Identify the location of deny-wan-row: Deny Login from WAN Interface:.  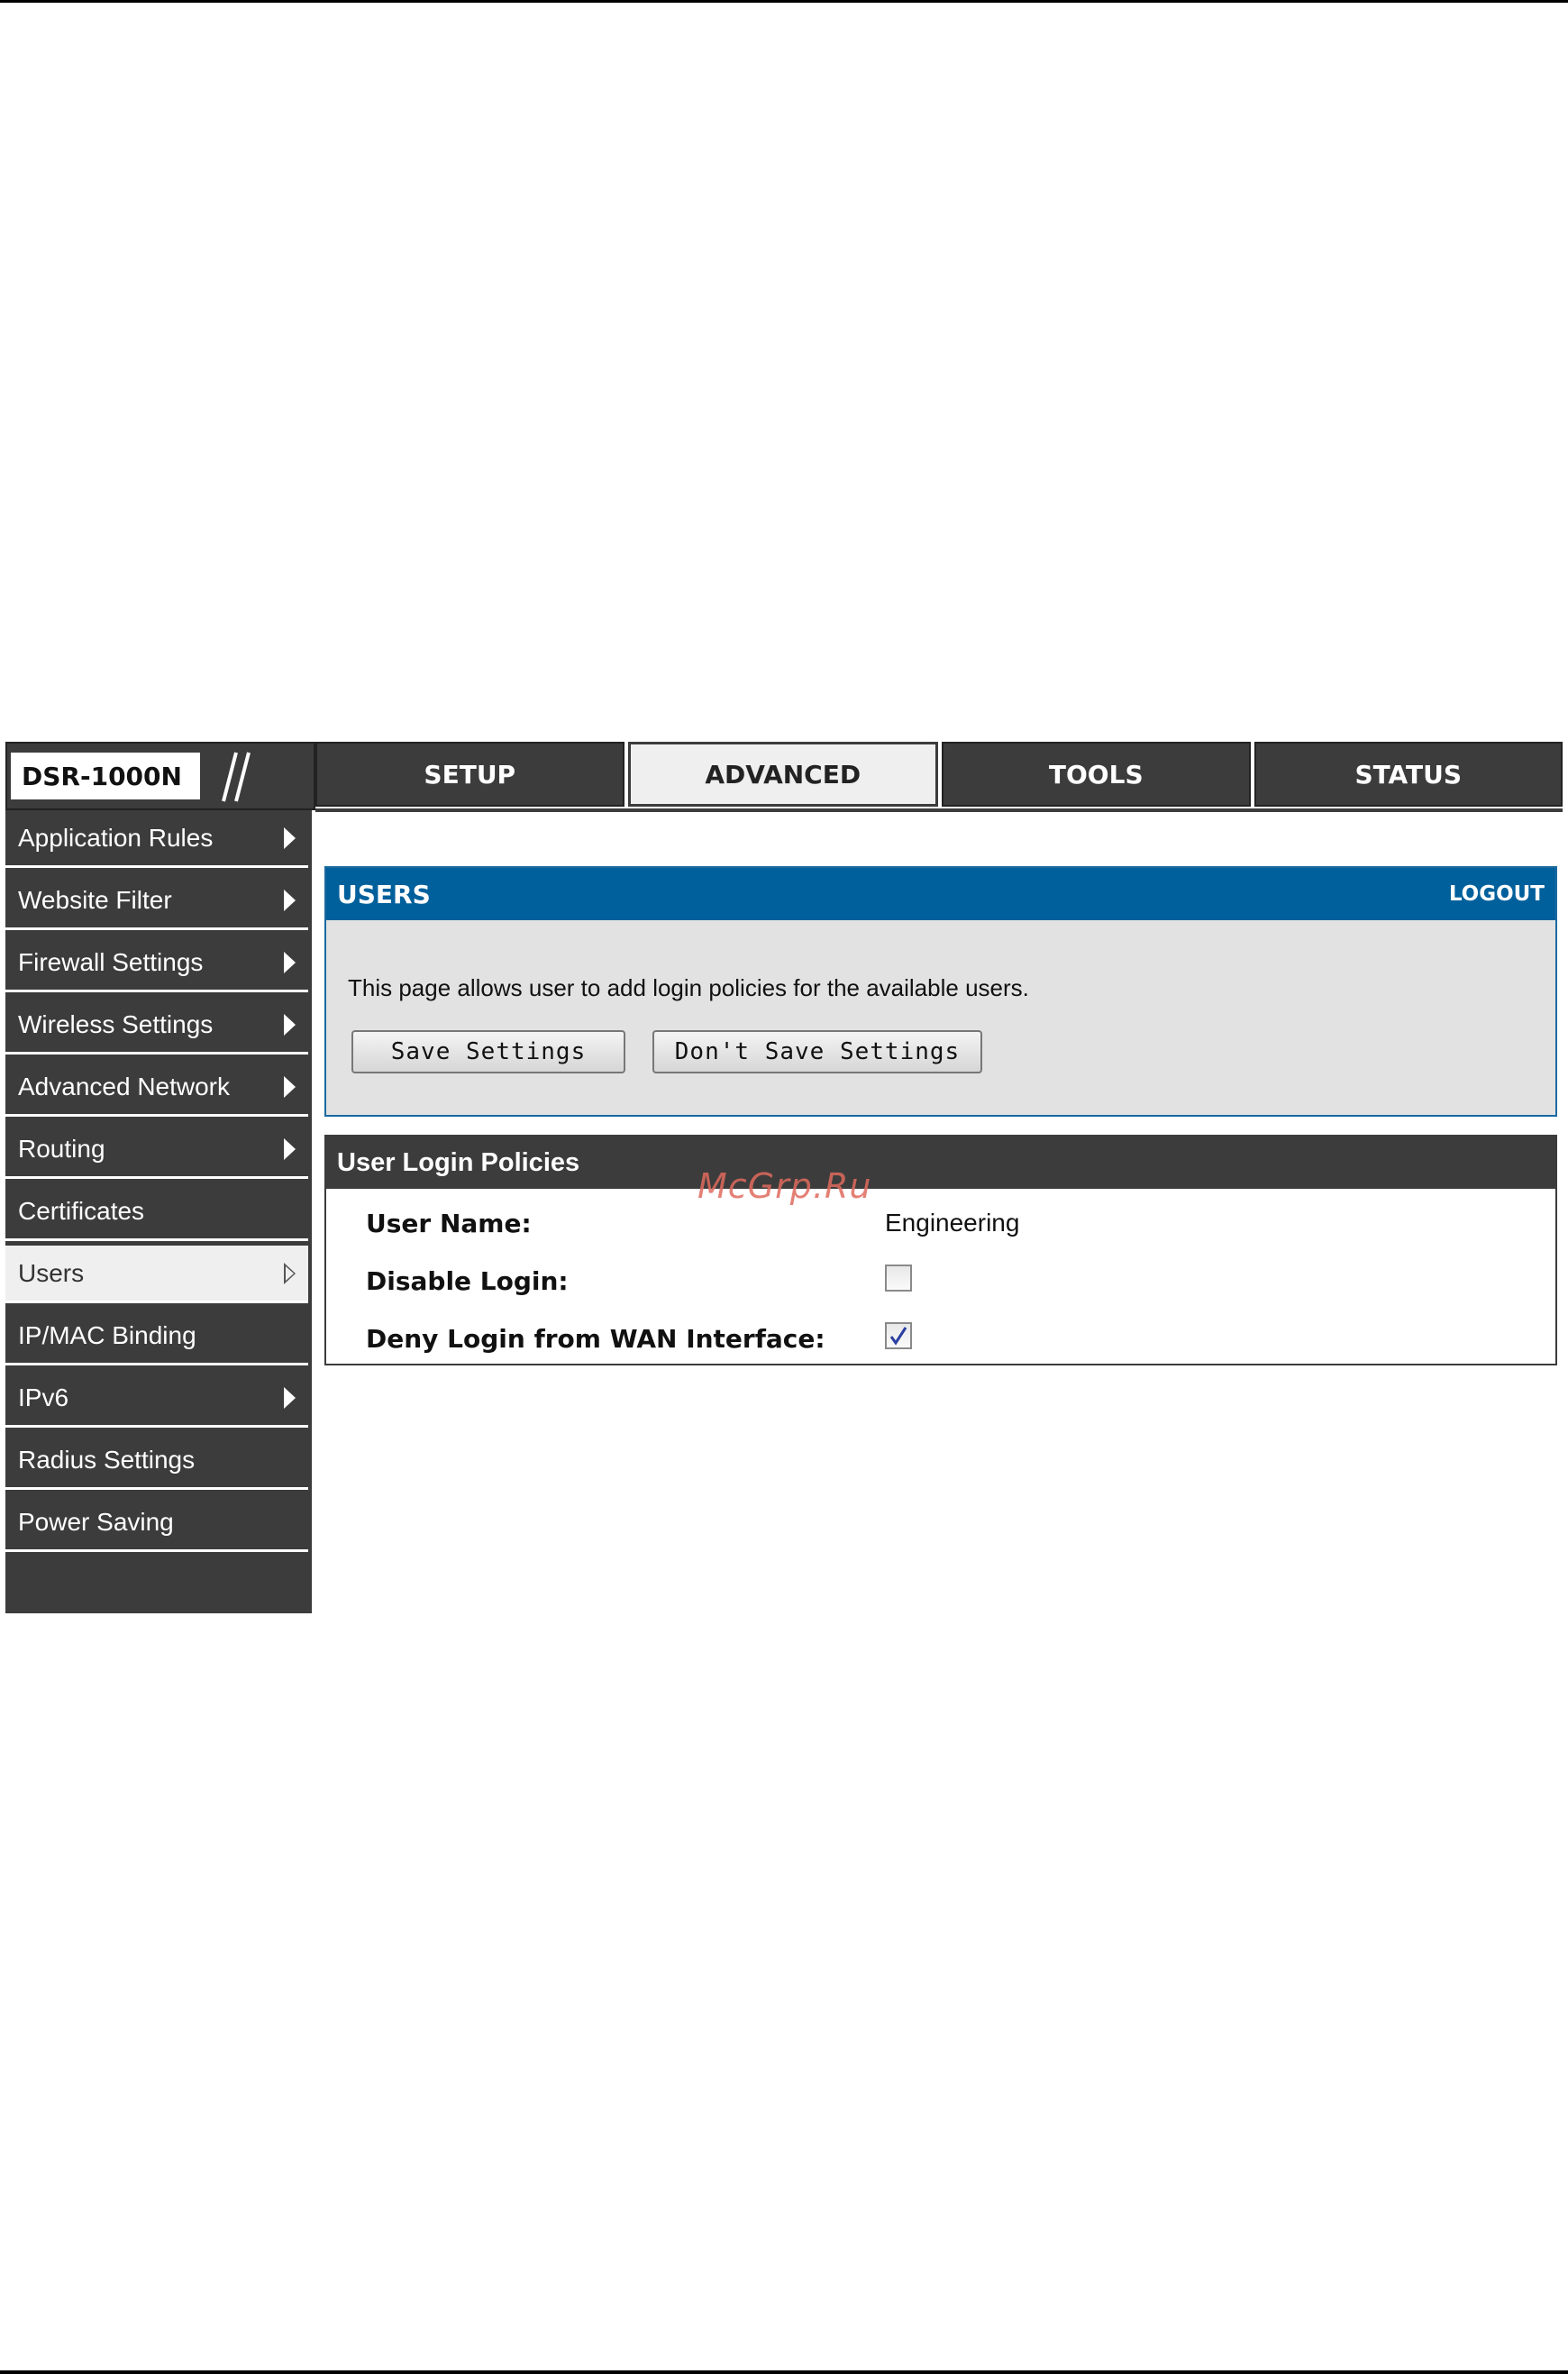
(595, 1338).